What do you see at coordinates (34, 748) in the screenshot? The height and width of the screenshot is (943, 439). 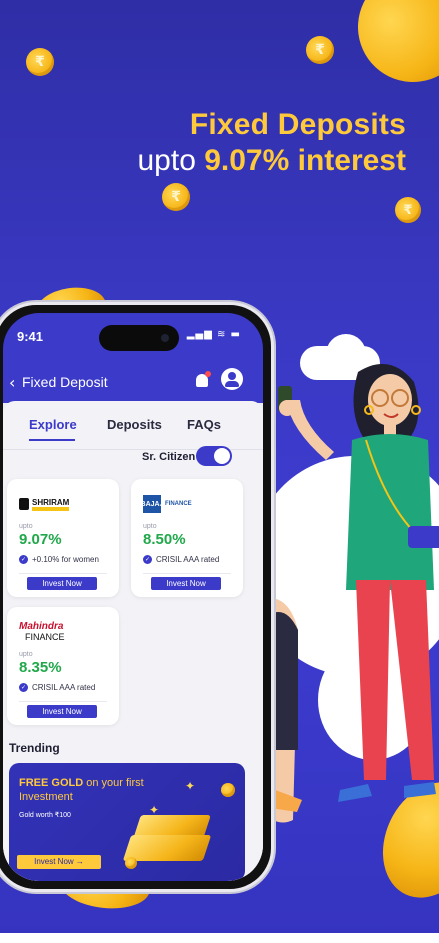 I see `trending-heading: Trending` at bounding box center [34, 748].